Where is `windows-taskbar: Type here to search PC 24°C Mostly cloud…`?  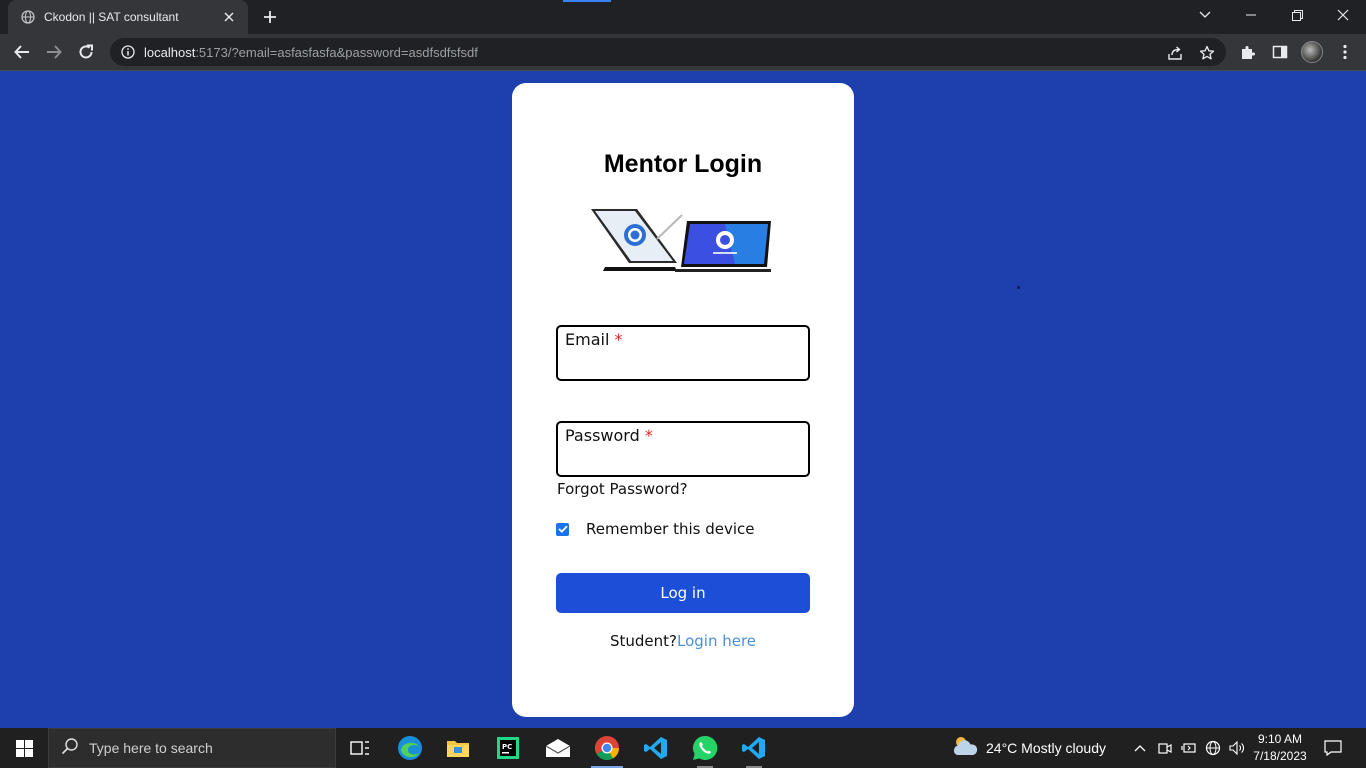
windows-taskbar: Type here to search PC 24°C Mostly cloud… is located at coordinates (683, 748).